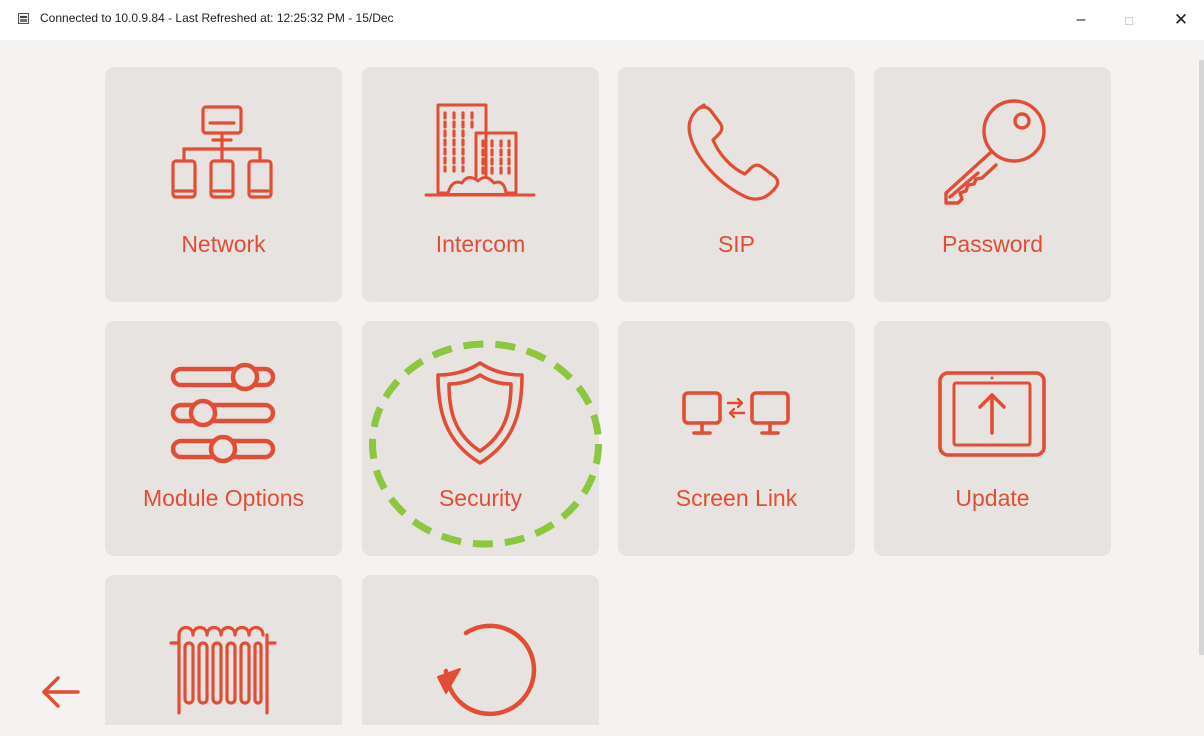 The height and width of the screenshot is (736, 1204). What do you see at coordinates (992, 414) in the screenshot?
I see `update-icon` at bounding box center [992, 414].